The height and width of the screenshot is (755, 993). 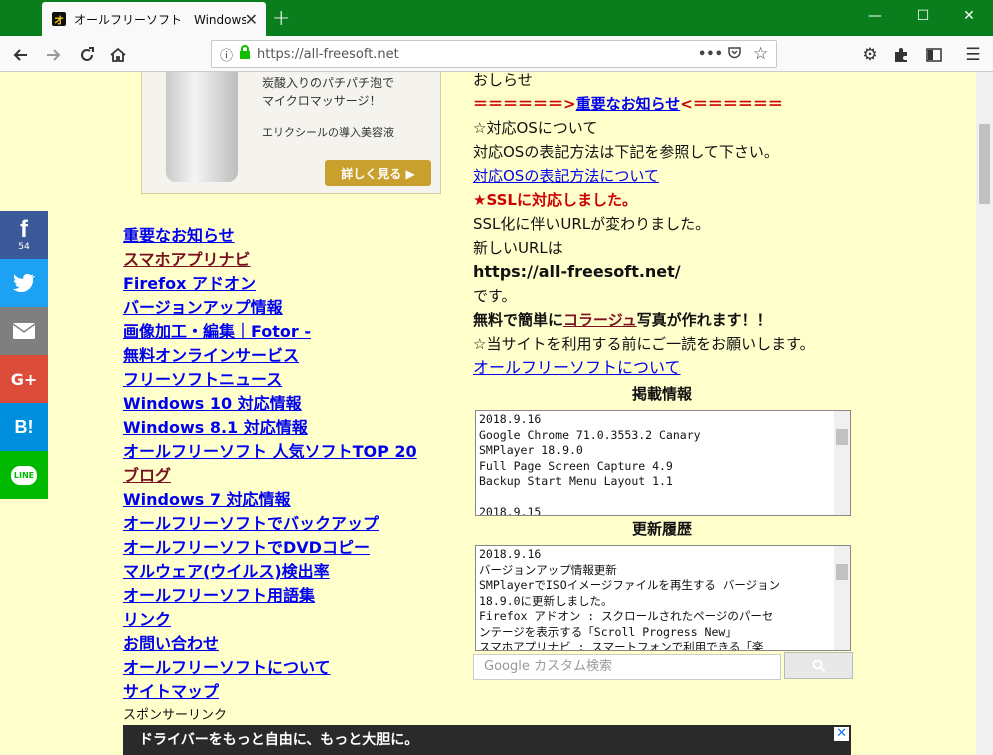 What do you see at coordinates (901, 55) in the screenshot?
I see `extensions-puzzle-icon` at bounding box center [901, 55].